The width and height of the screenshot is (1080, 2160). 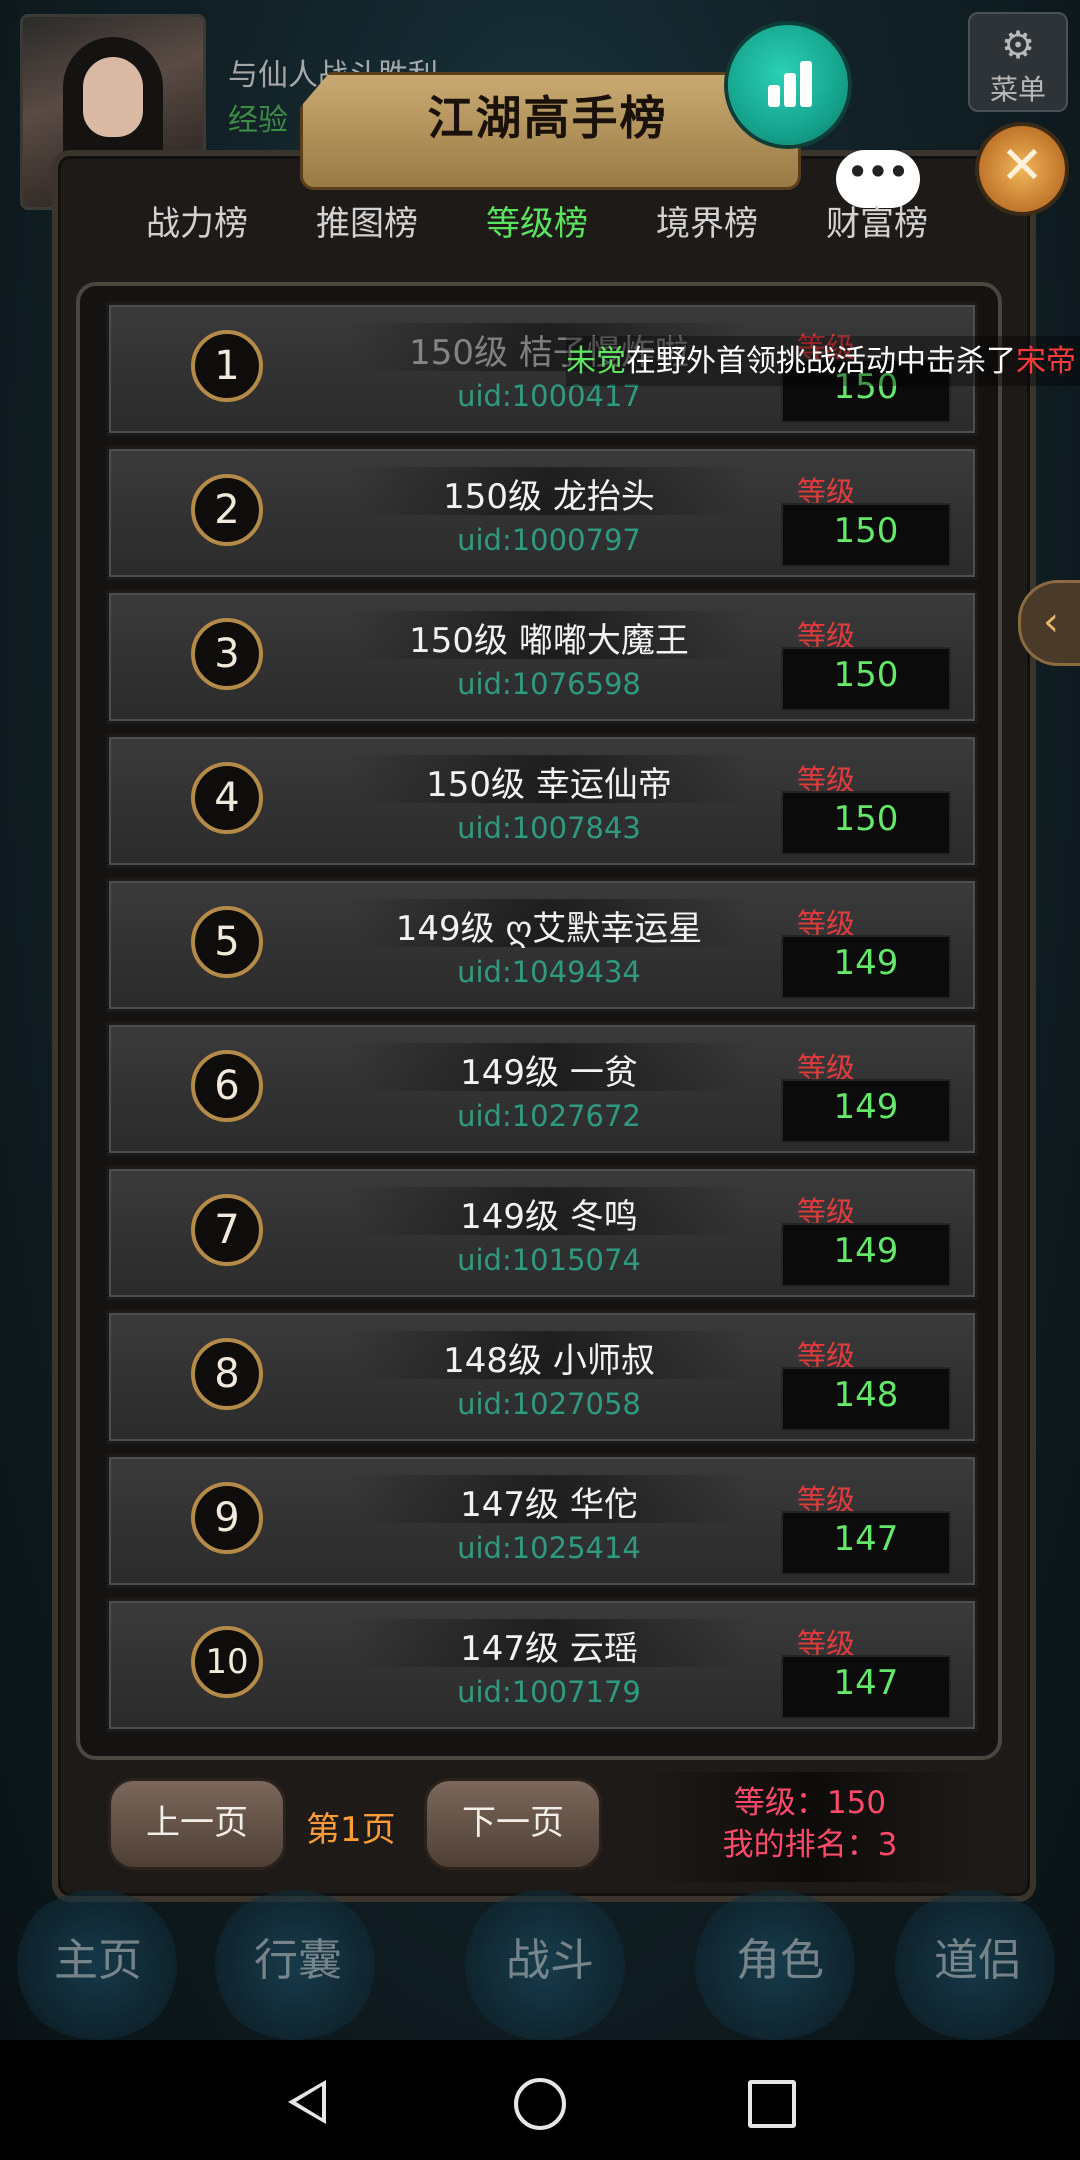 I want to click on prev-page-button: 上一页, so click(x=197, y=1824).